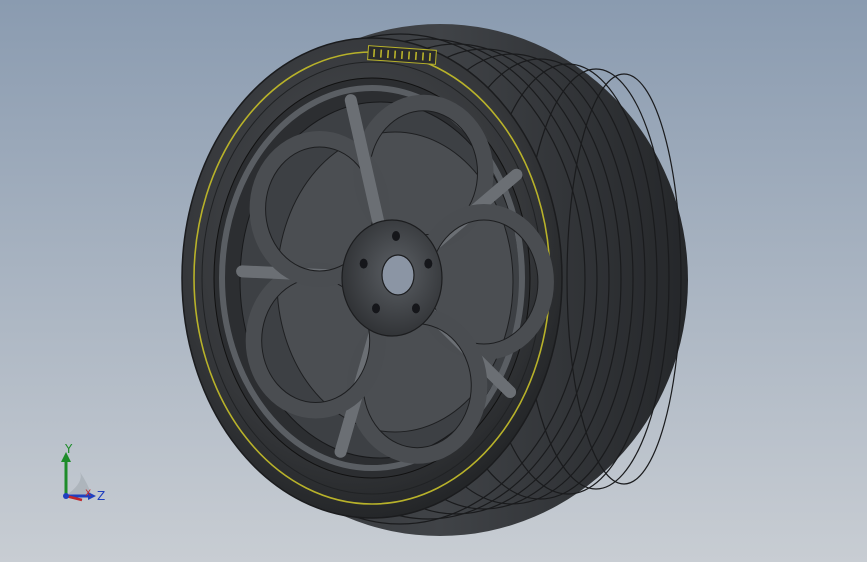 The height and width of the screenshot is (562, 867). Describe the element at coordinates (101, 496) in the screenshot. I see `z-axis-label: Z` at that location.